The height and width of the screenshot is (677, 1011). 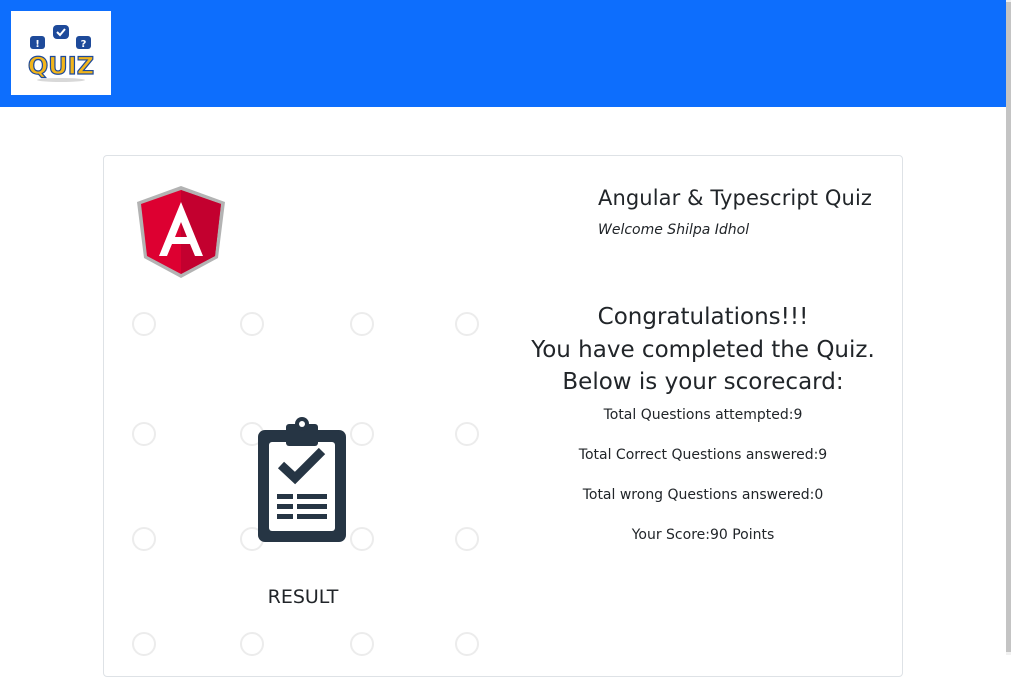 I want to click on quiz-logo: ! ? QUIZ, so click(x=61, y=53).